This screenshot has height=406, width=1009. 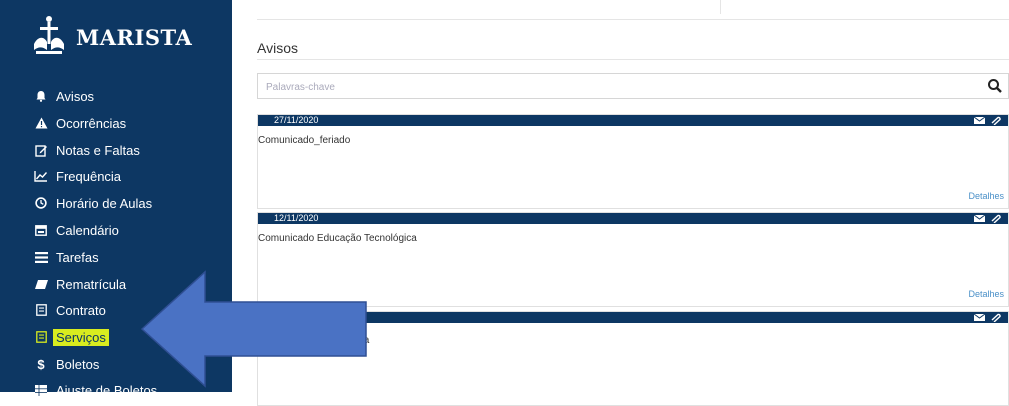 What do you see at coordinates (613, 87) in the screenshot?
I see `search-input` at bounding box center [613, 87].